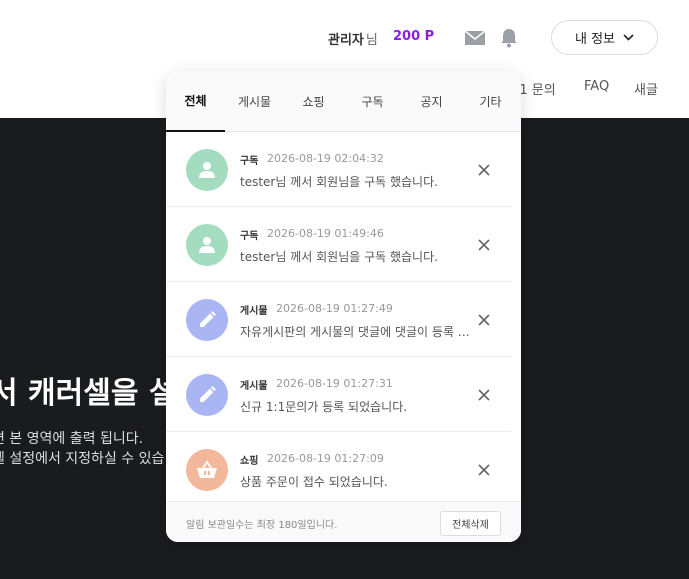 This screenshot has width=689, height=579. I want to click on basket-icon, so click(207, 470).